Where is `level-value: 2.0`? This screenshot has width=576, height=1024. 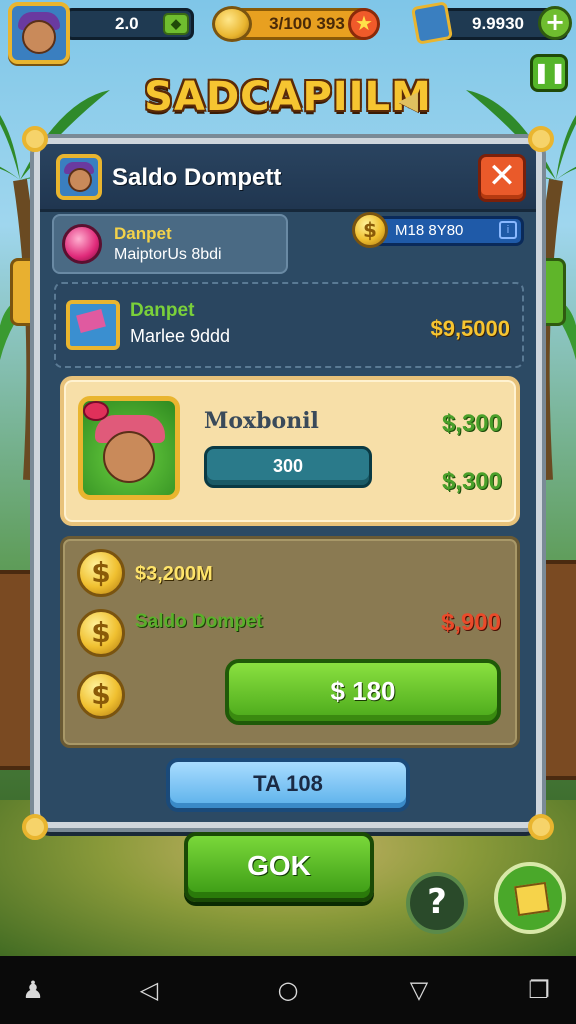
level-value: 2.0 is located at coordinates (127, 23).